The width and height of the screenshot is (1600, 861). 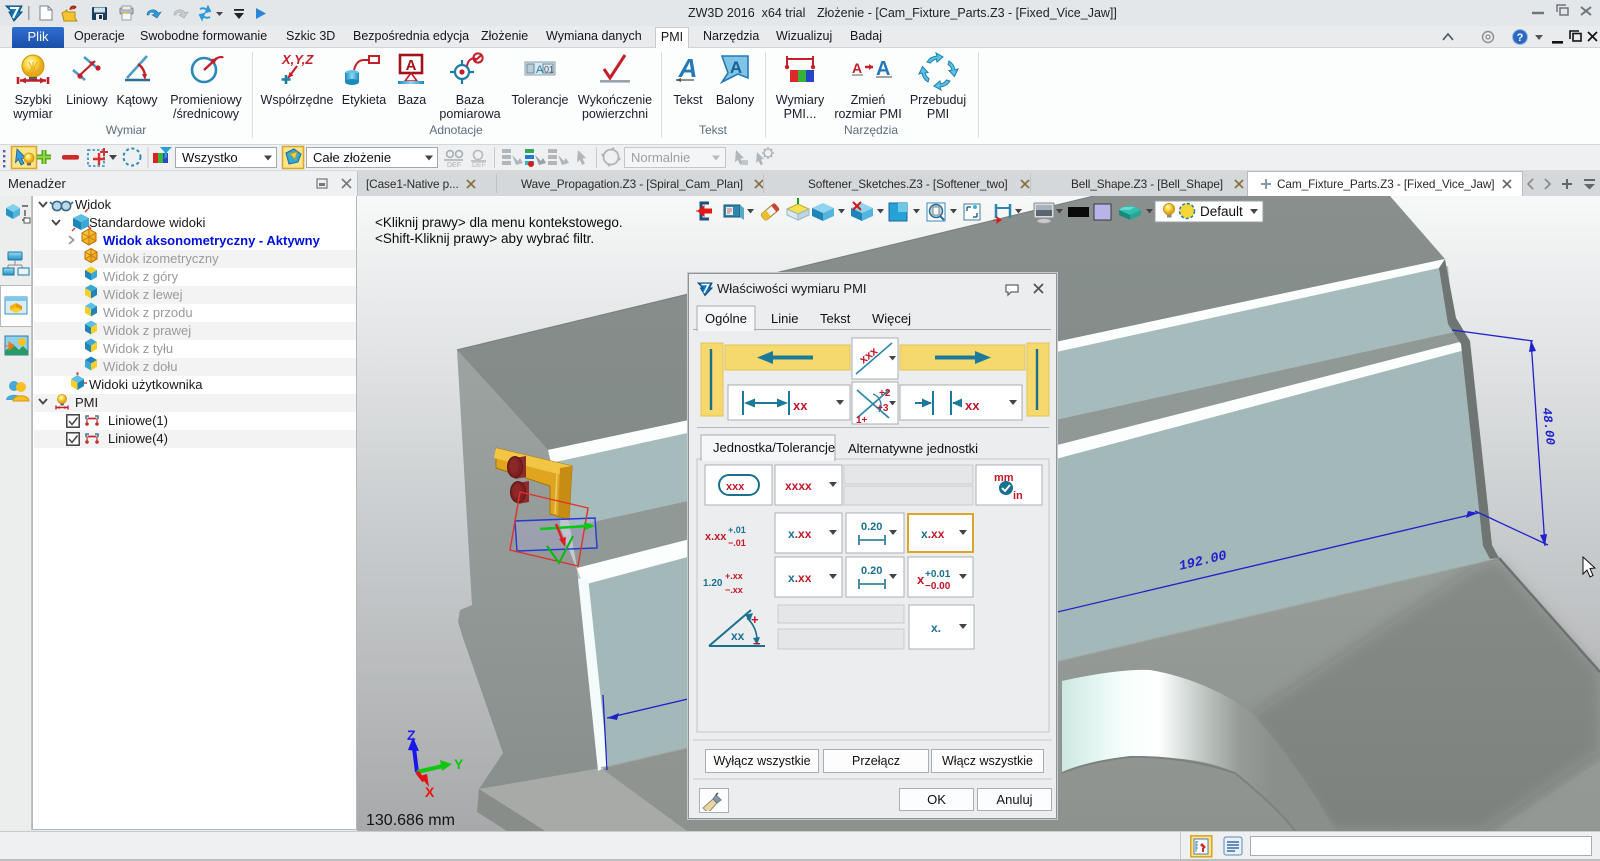 What do you see at coordinates (459, 764) in the screenshot?
I see `svg-text: Y` at bounding box center [459, 764].